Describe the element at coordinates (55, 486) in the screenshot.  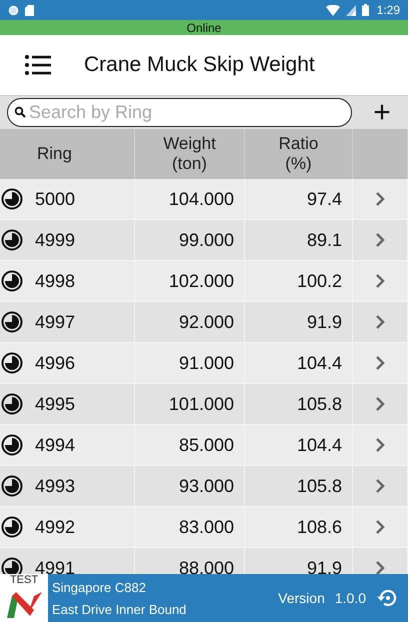
I see `ring-number: 4993` at that location.